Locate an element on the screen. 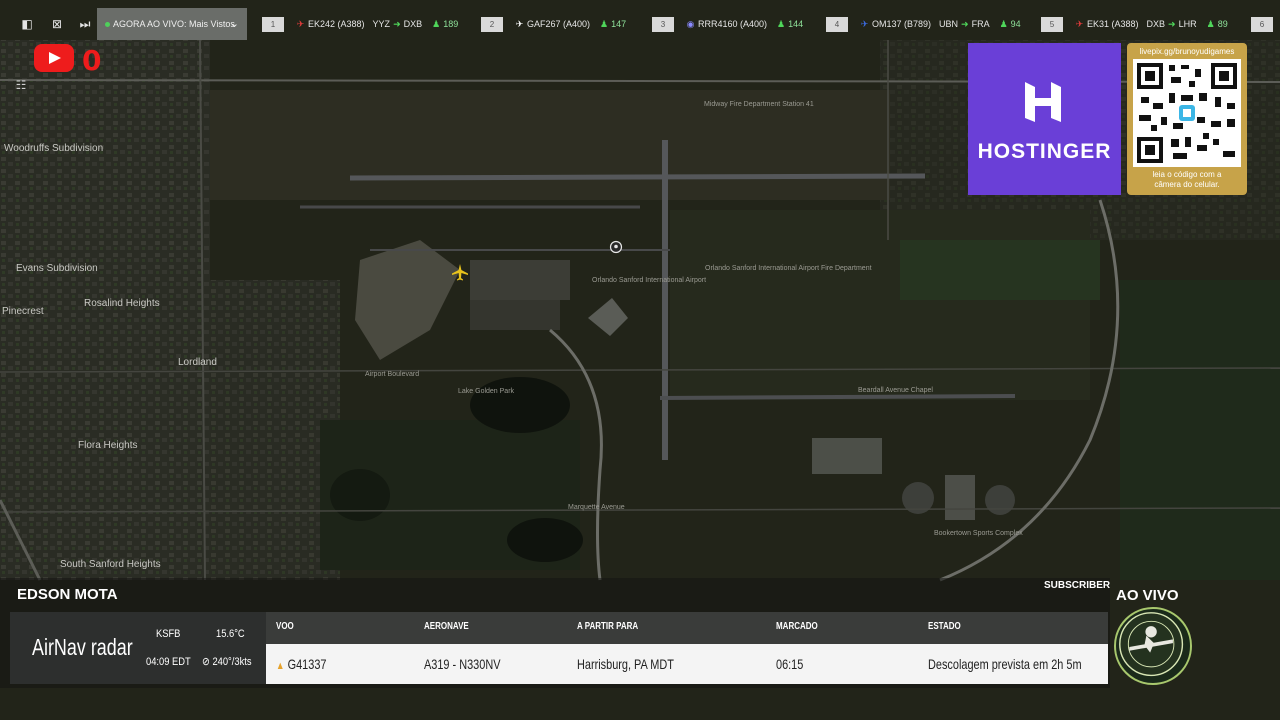 This screenshot has width=1280, height=720. map-label: Lake Golden Park is located at coordinates (486, 391).